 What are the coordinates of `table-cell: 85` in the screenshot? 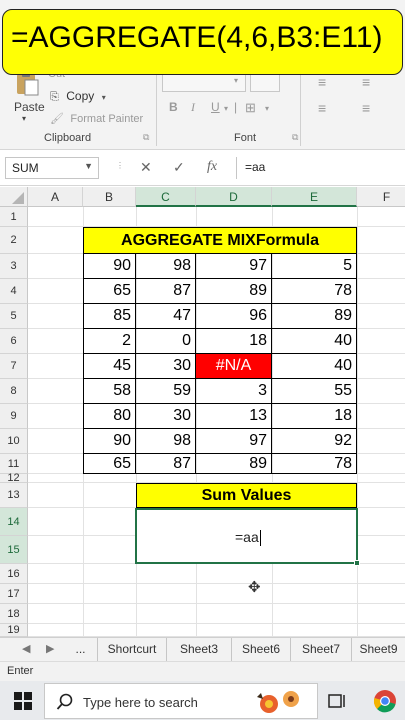 It's located at (109, 316).